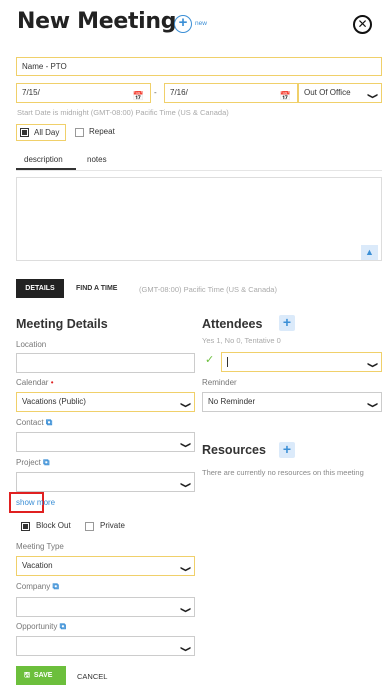 Image resolution: width=391 pixels, height=692 pixels. I want to click on meeting-details-heading: Meeting Details, so click(62, 324).